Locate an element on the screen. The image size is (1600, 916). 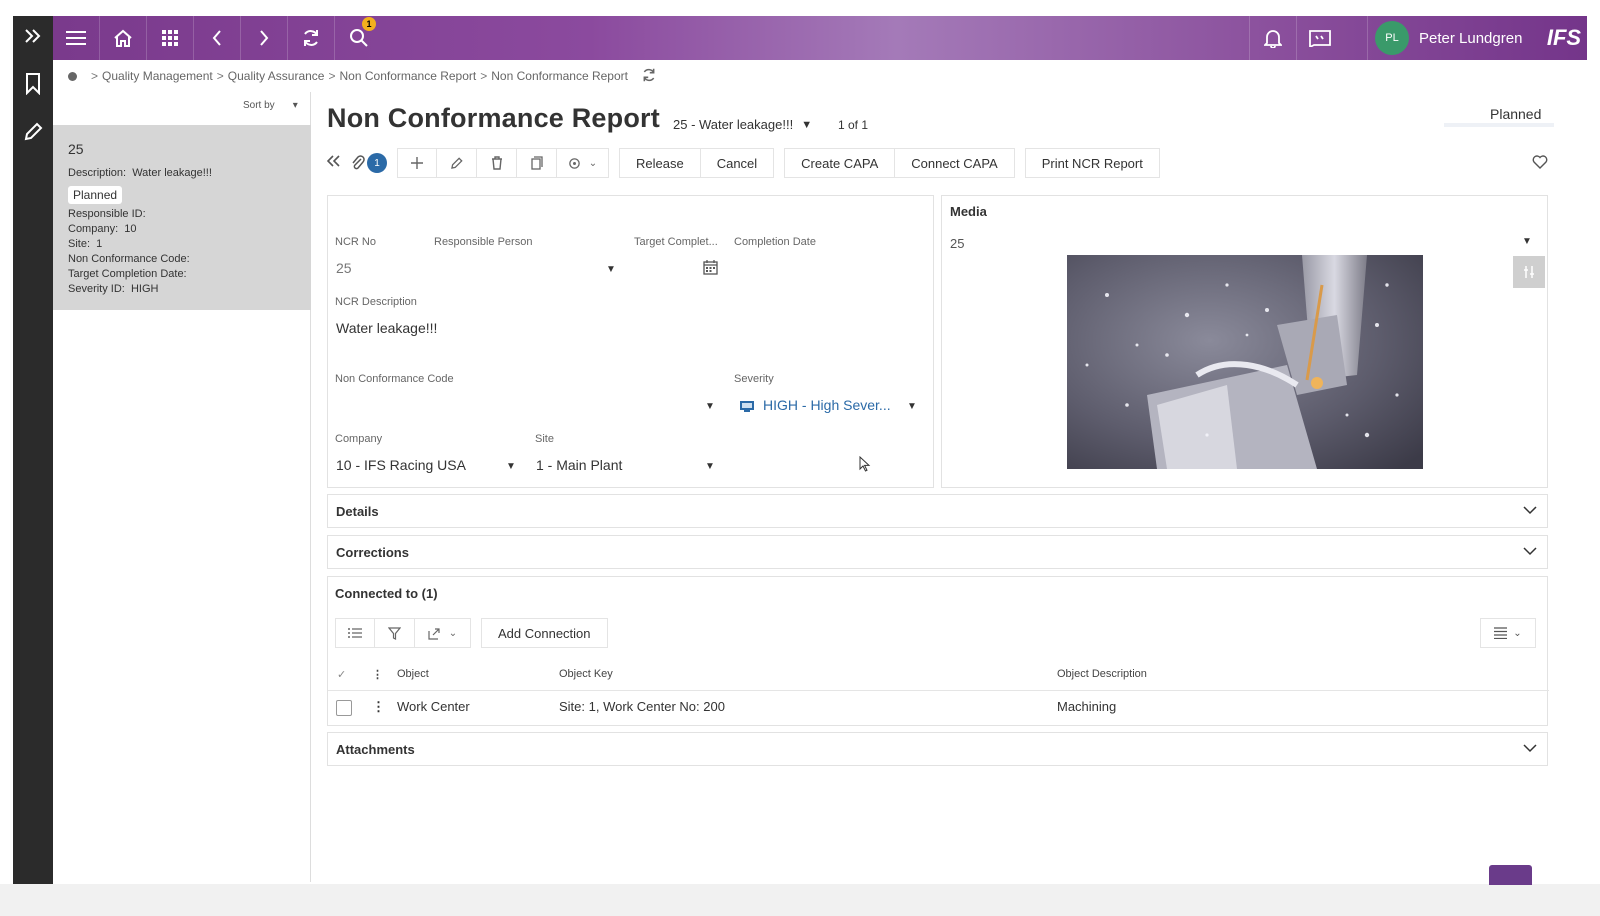
column-header-object-key: Object Key is located at coordinates (586, 674).